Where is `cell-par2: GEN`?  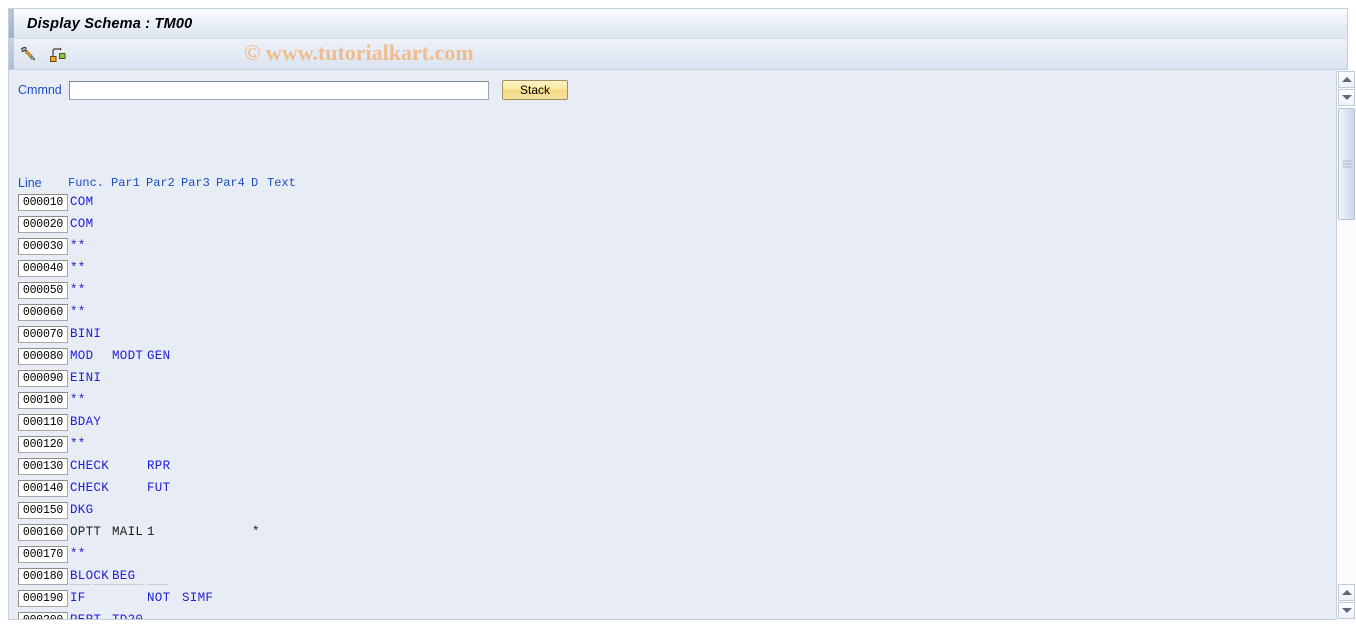 cell-par2: GEN is located at coordinates (158, 356).